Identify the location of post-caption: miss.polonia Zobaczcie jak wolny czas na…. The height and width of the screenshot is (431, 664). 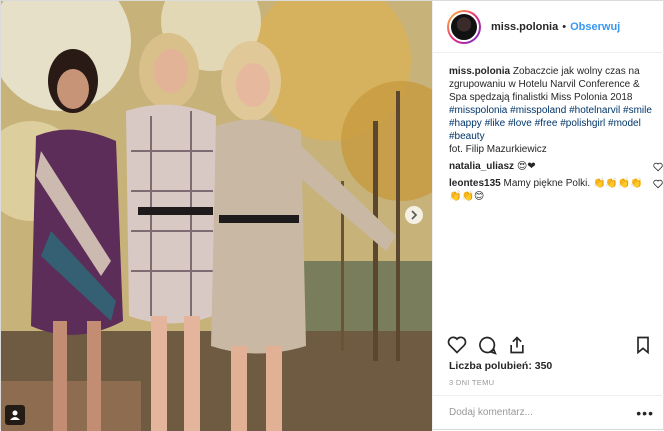
(554, 110).